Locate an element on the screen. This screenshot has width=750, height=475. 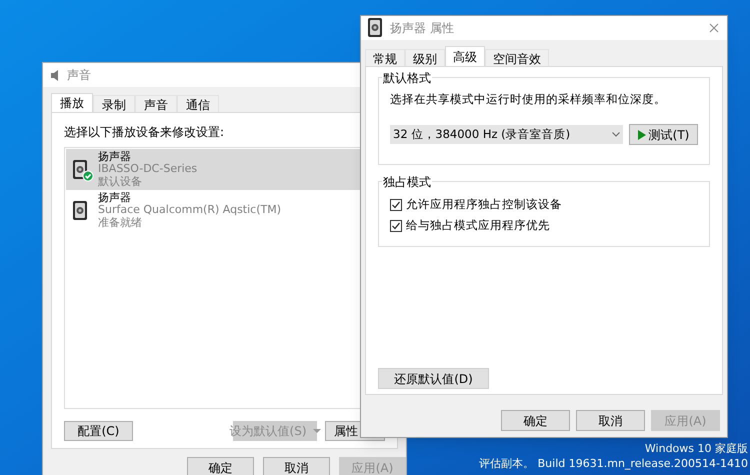
device-status: 默认设备 is located at coordinates (120, 182).